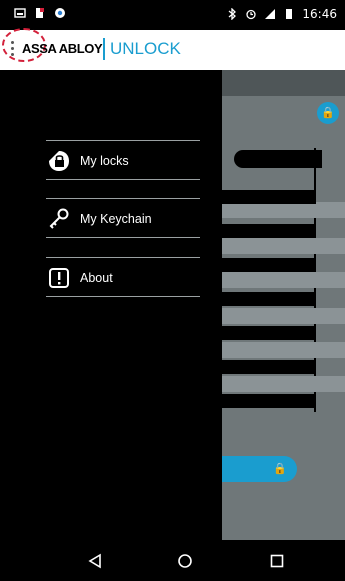 This screenshot has width=345, height=581. What do you see at coordinates (251, 14) in the screenshot?
I see `alarm-icon` at bounding box center [251, 14].